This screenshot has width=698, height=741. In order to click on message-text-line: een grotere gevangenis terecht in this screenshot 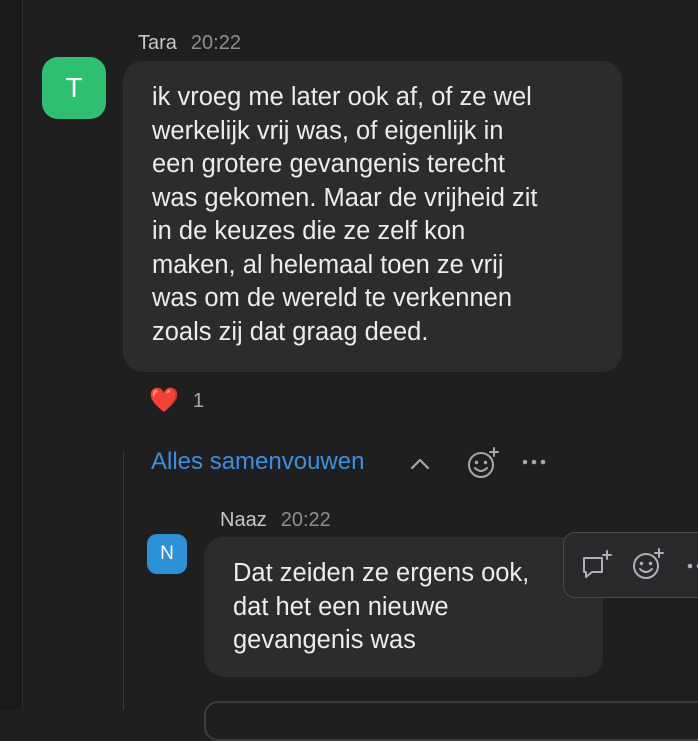, I will do `click(328, 164)`.